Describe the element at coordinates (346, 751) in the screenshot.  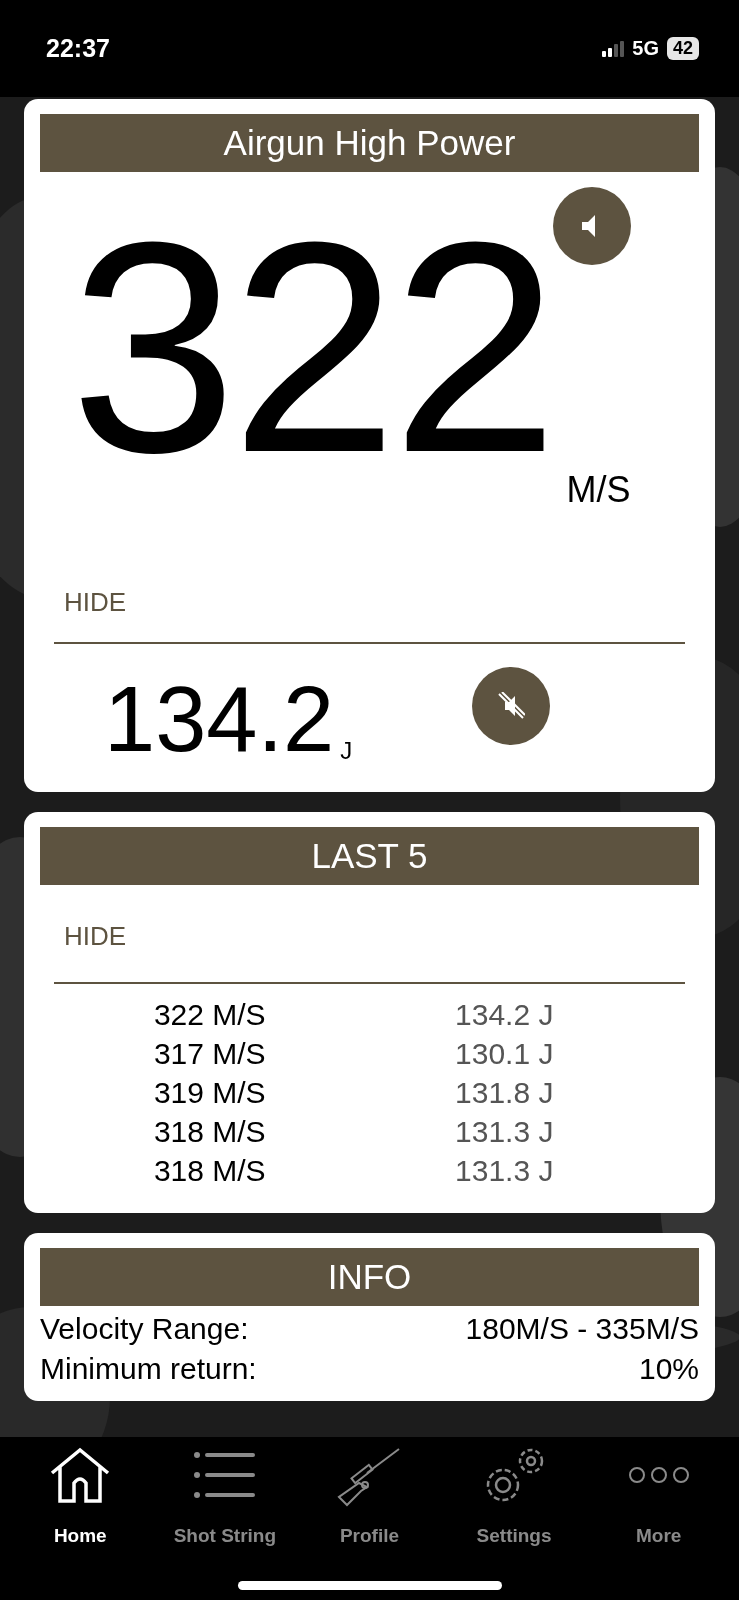
I see `energy-unit: J` at that location.